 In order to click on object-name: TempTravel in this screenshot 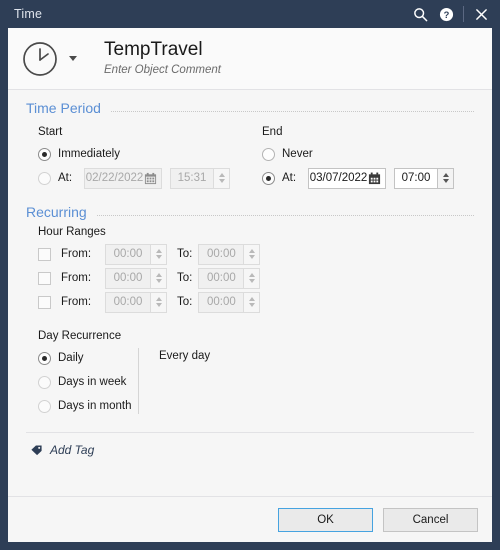, I will do `click(153, 49)`.